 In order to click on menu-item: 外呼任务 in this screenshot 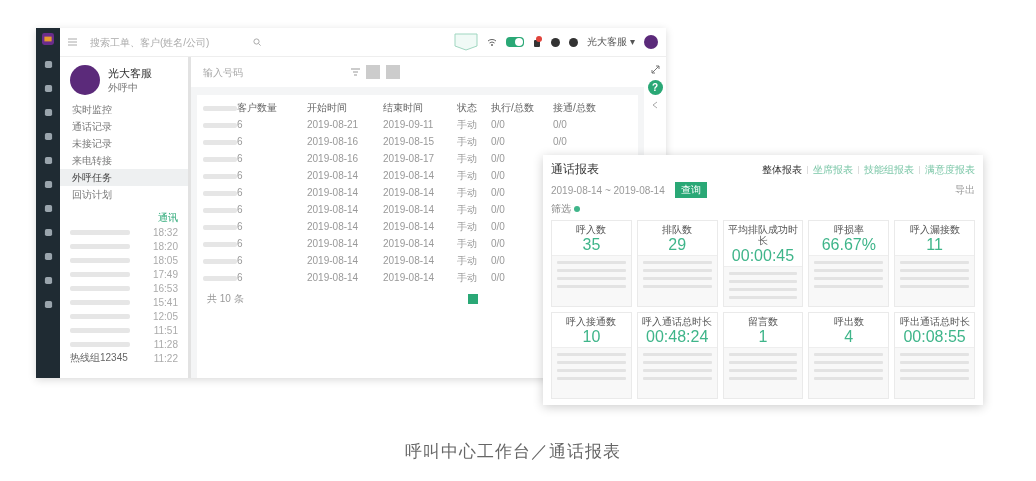, I will do `click(124, 177)`.